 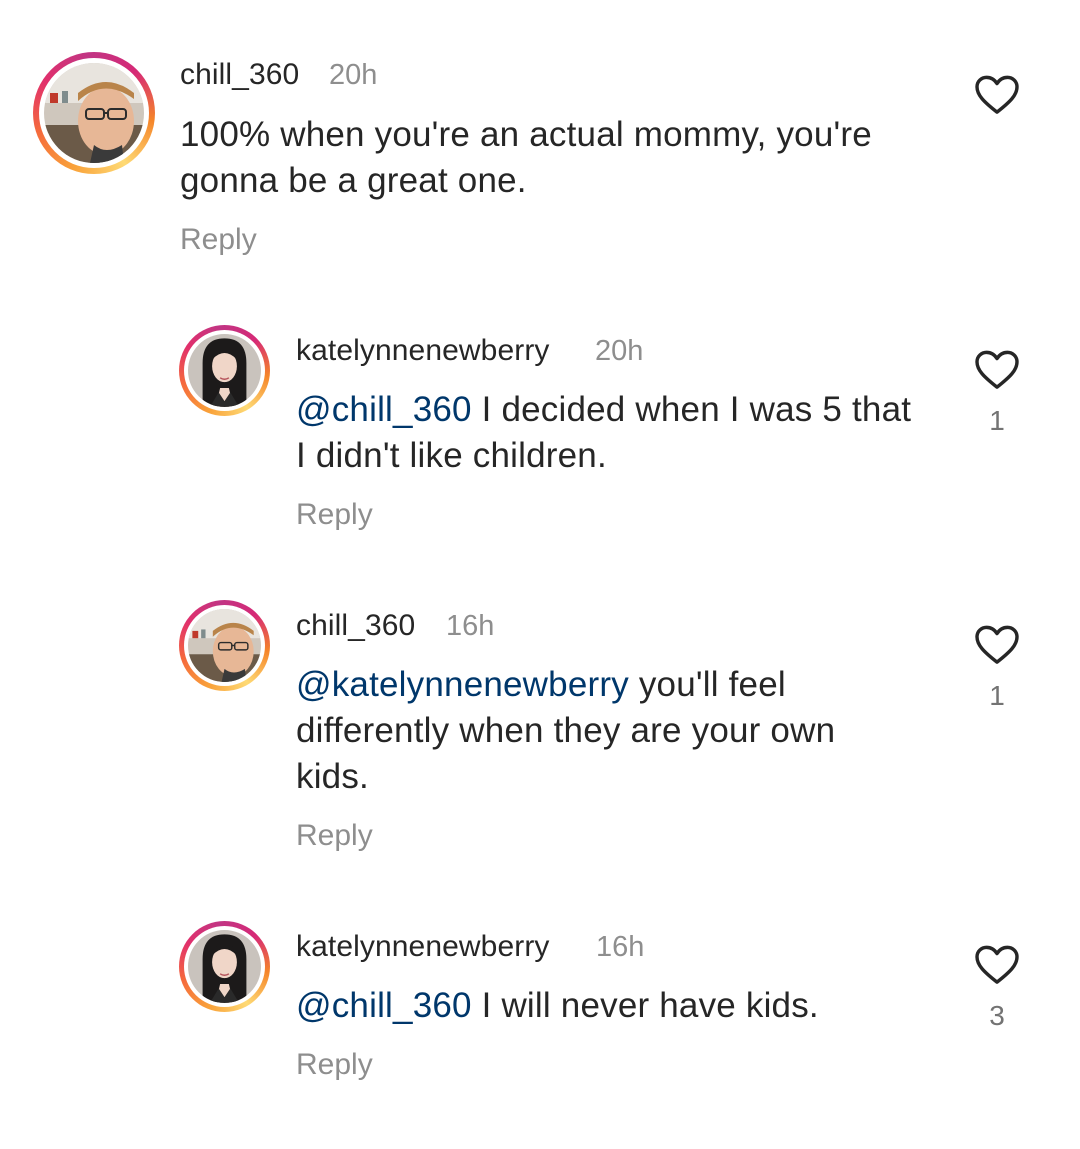 I want to click on mention-link: @katelynnenewberry, so click(x=462, y=684).